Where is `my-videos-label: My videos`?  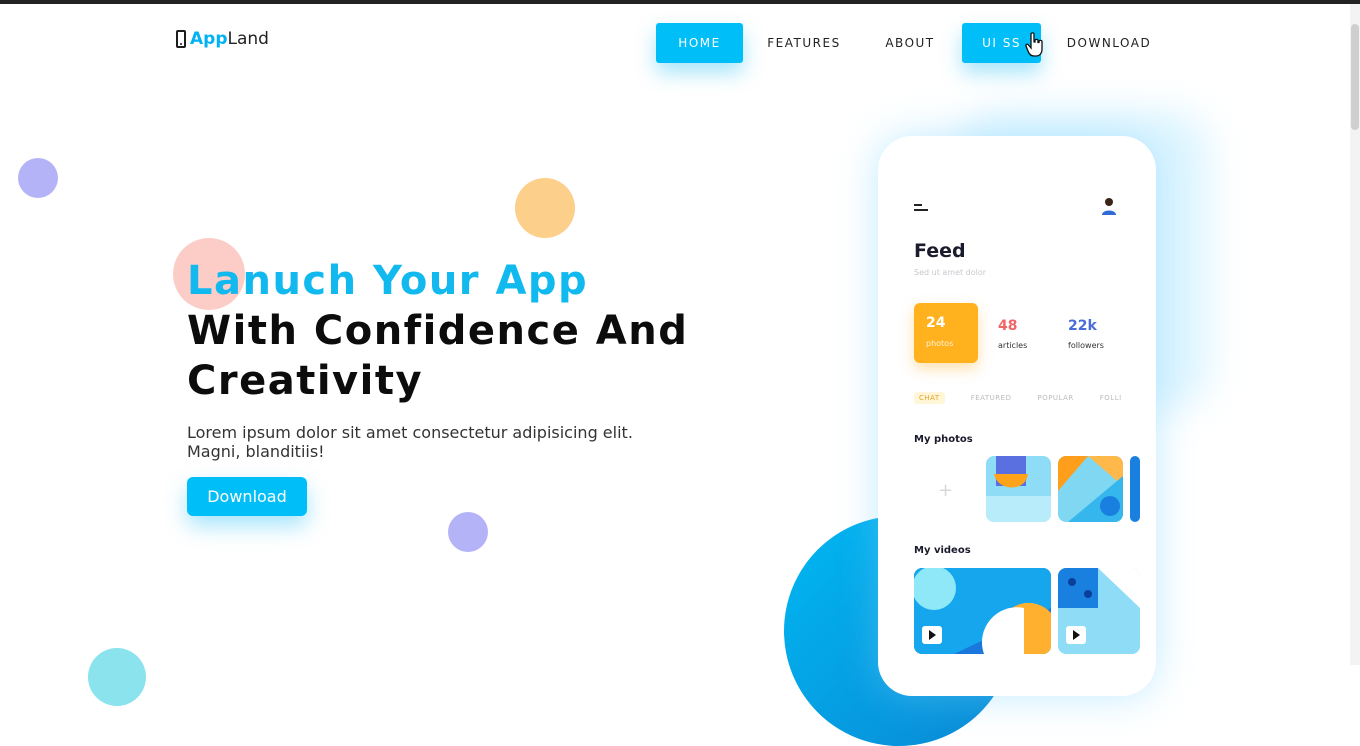
my-videos-label: My videos is located at coordinates (942, 550).